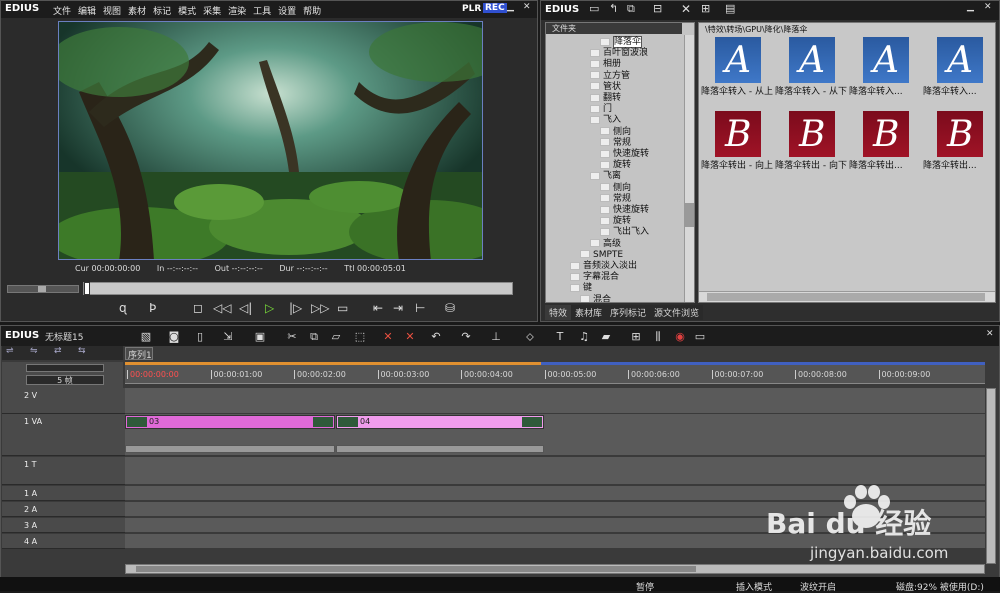  What do you see at coordinates (65, 368) in the screenshot?
I see `zoom-slider` at bounding box center [65, 368].